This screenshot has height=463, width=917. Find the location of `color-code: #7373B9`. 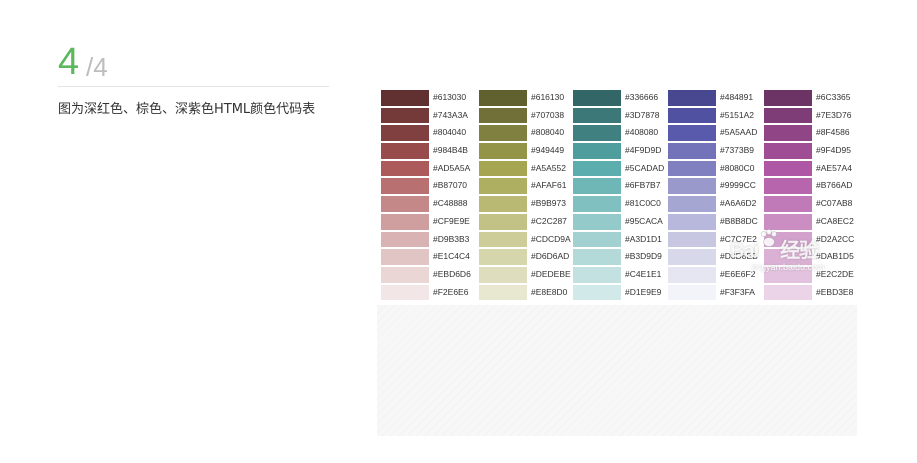

color-code: #7373B9 is located at coordinates (737, 150).